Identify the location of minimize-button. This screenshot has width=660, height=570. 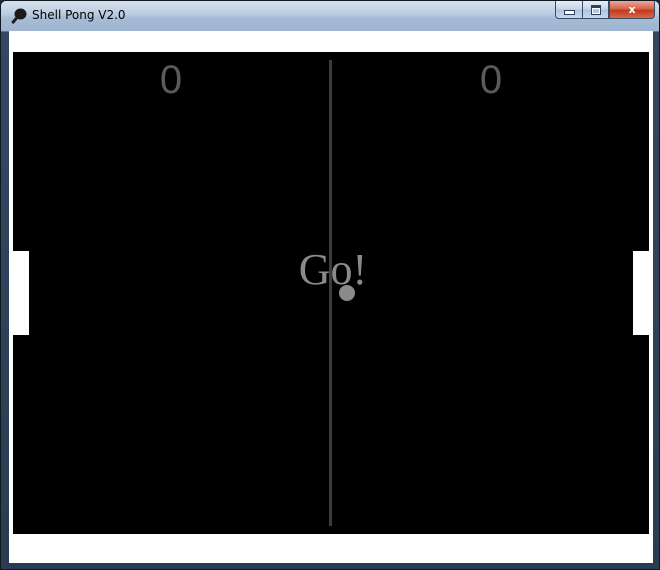
(568, 10).